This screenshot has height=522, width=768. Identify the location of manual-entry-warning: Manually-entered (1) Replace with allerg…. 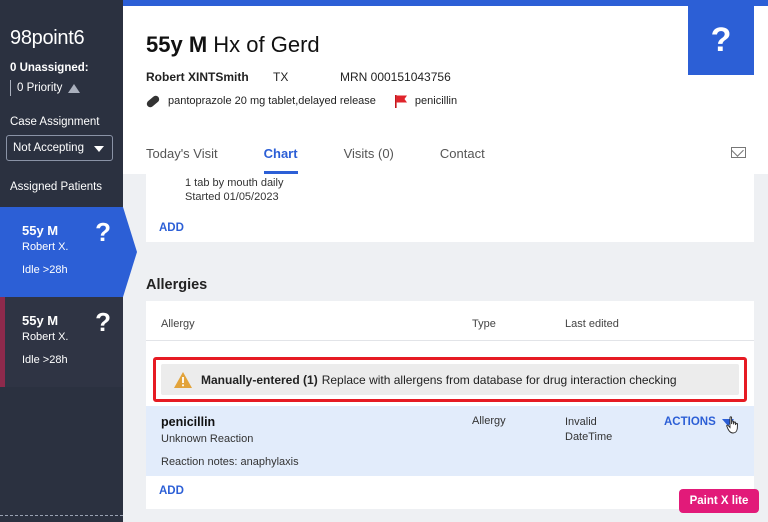
(450, 379).